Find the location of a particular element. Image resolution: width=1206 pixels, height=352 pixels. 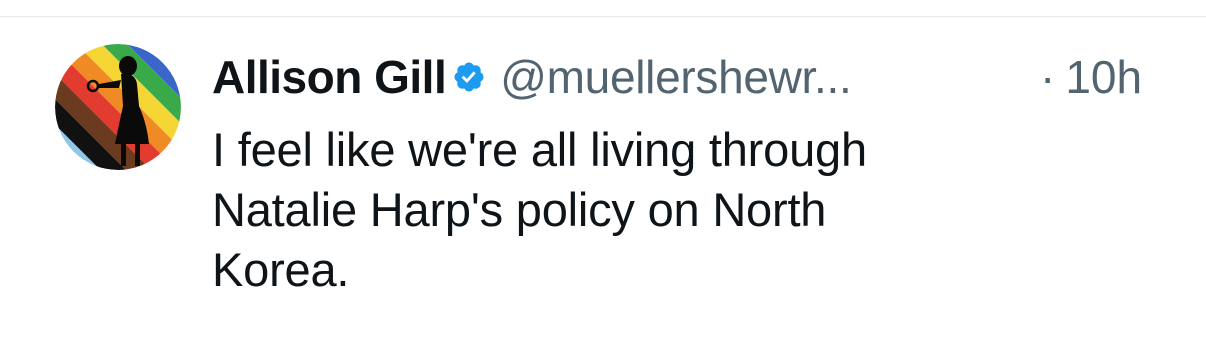

post-meta: · 10h is located at coordinates (1091, 77).